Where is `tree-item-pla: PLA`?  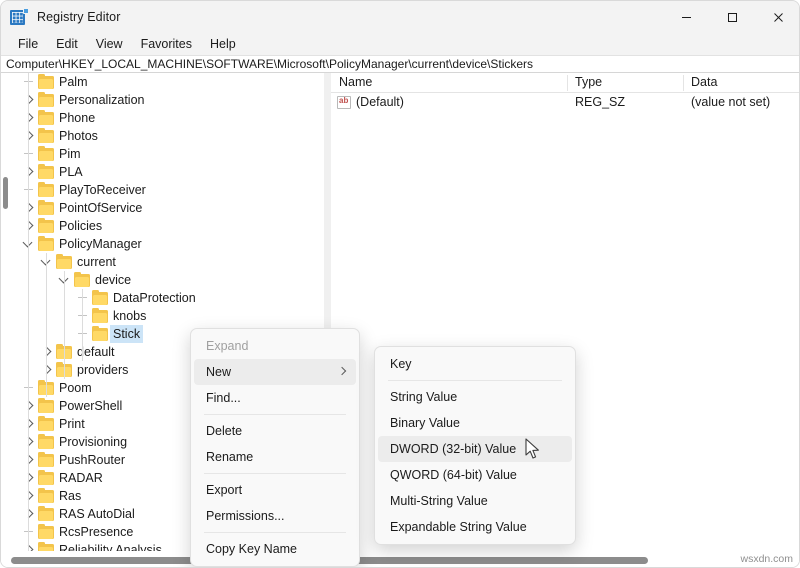 tree-item-pla: PLA is located at coordinates (167, 172).